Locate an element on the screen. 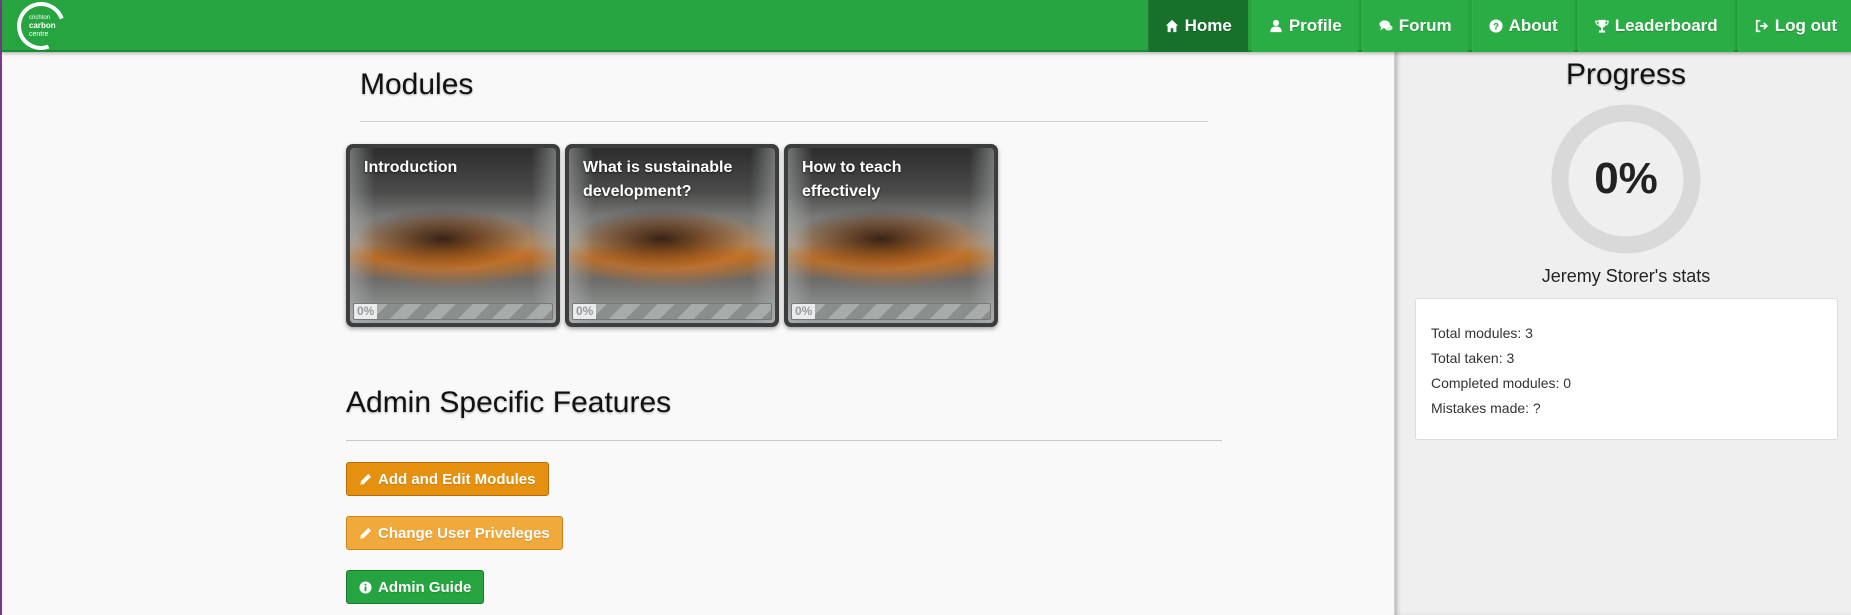 This screenshot has height=615, width=1851. progress-heading: Progress is located at coordinates (1626, 74).